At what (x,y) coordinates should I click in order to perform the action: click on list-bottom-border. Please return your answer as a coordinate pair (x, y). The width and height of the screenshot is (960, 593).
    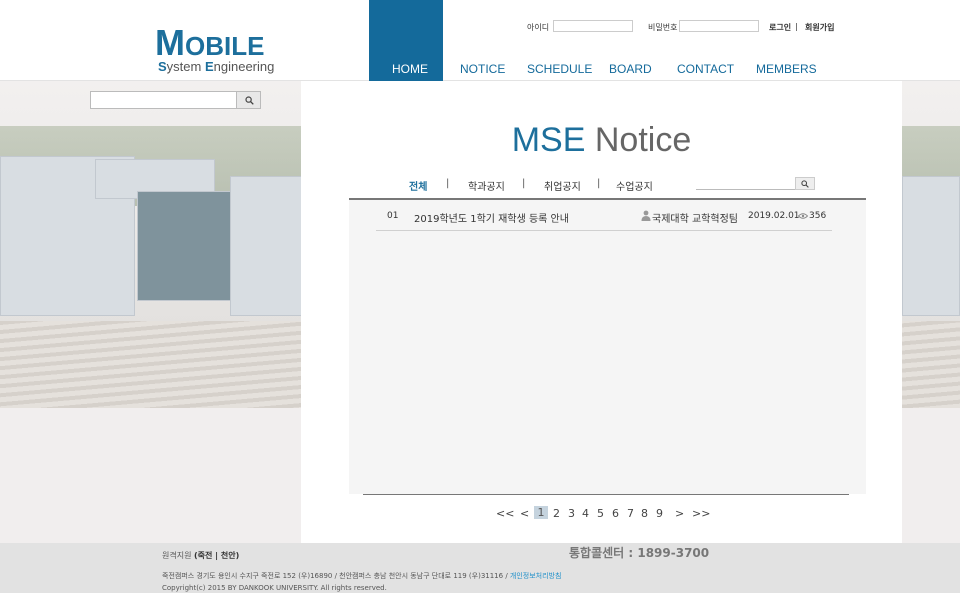
    Looking at the image, I should click on (606, 494).